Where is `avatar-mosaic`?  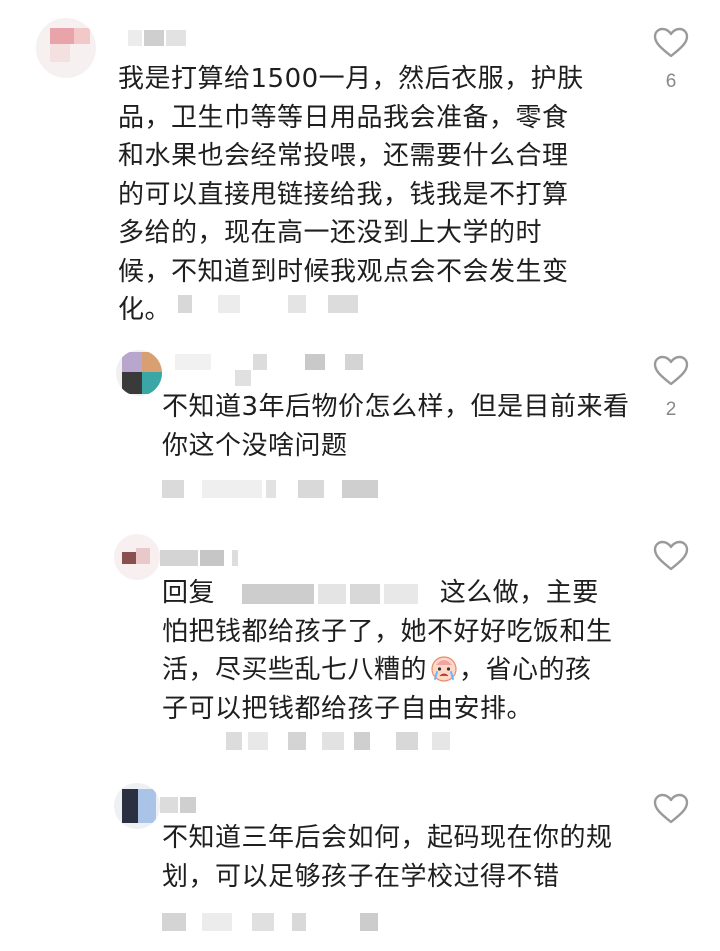 avatar-mosaic is located at coordinates (62, 36).